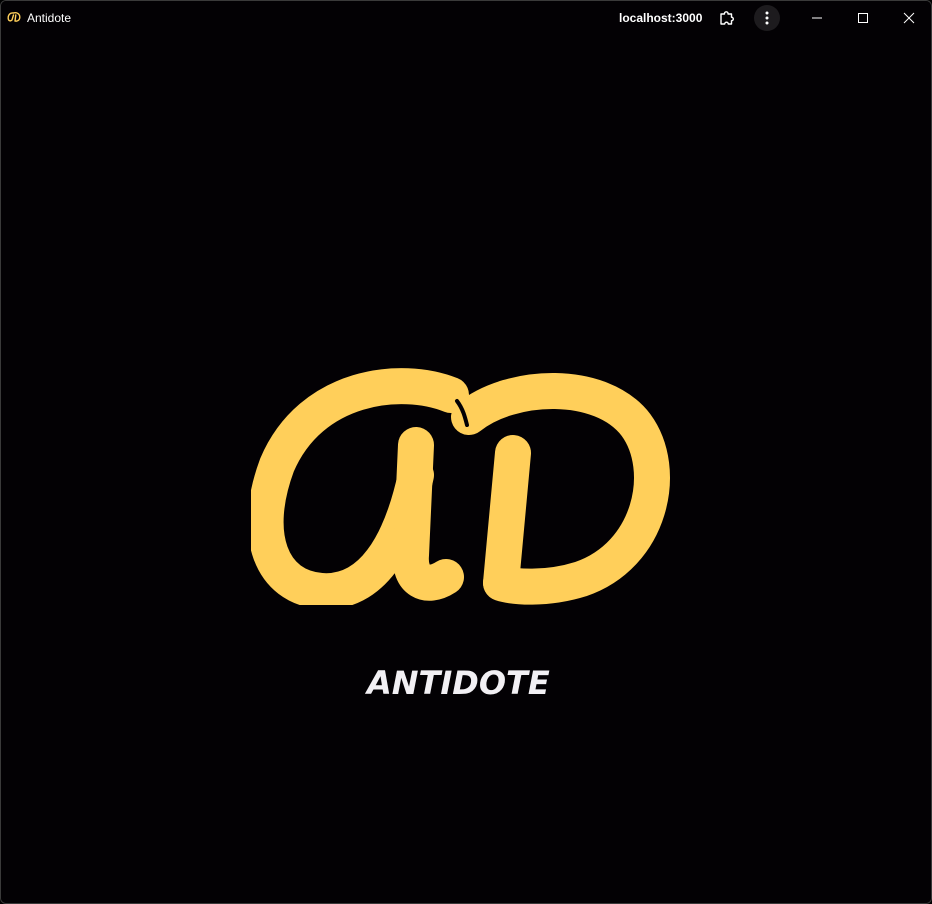 The height and width of the screenshot is (904, 932). I want to click on maximize-button, so click(863, 18).